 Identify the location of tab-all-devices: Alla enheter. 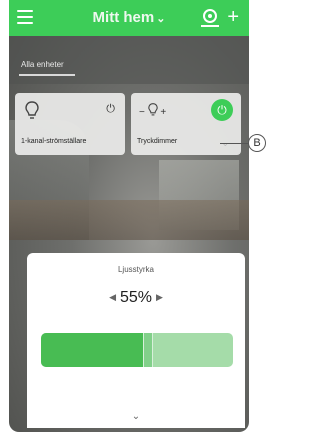
(42, 64).